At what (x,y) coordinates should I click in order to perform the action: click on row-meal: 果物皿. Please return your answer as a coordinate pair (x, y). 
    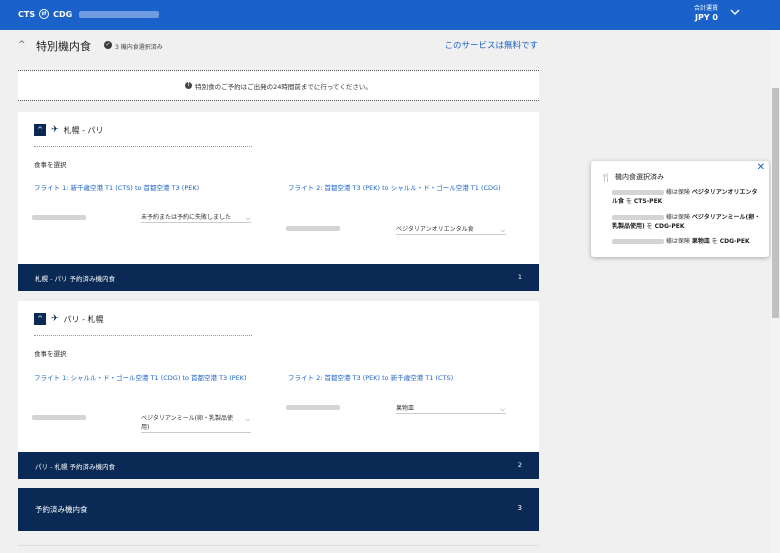
    Looking at the image, I should click on (700, 241).